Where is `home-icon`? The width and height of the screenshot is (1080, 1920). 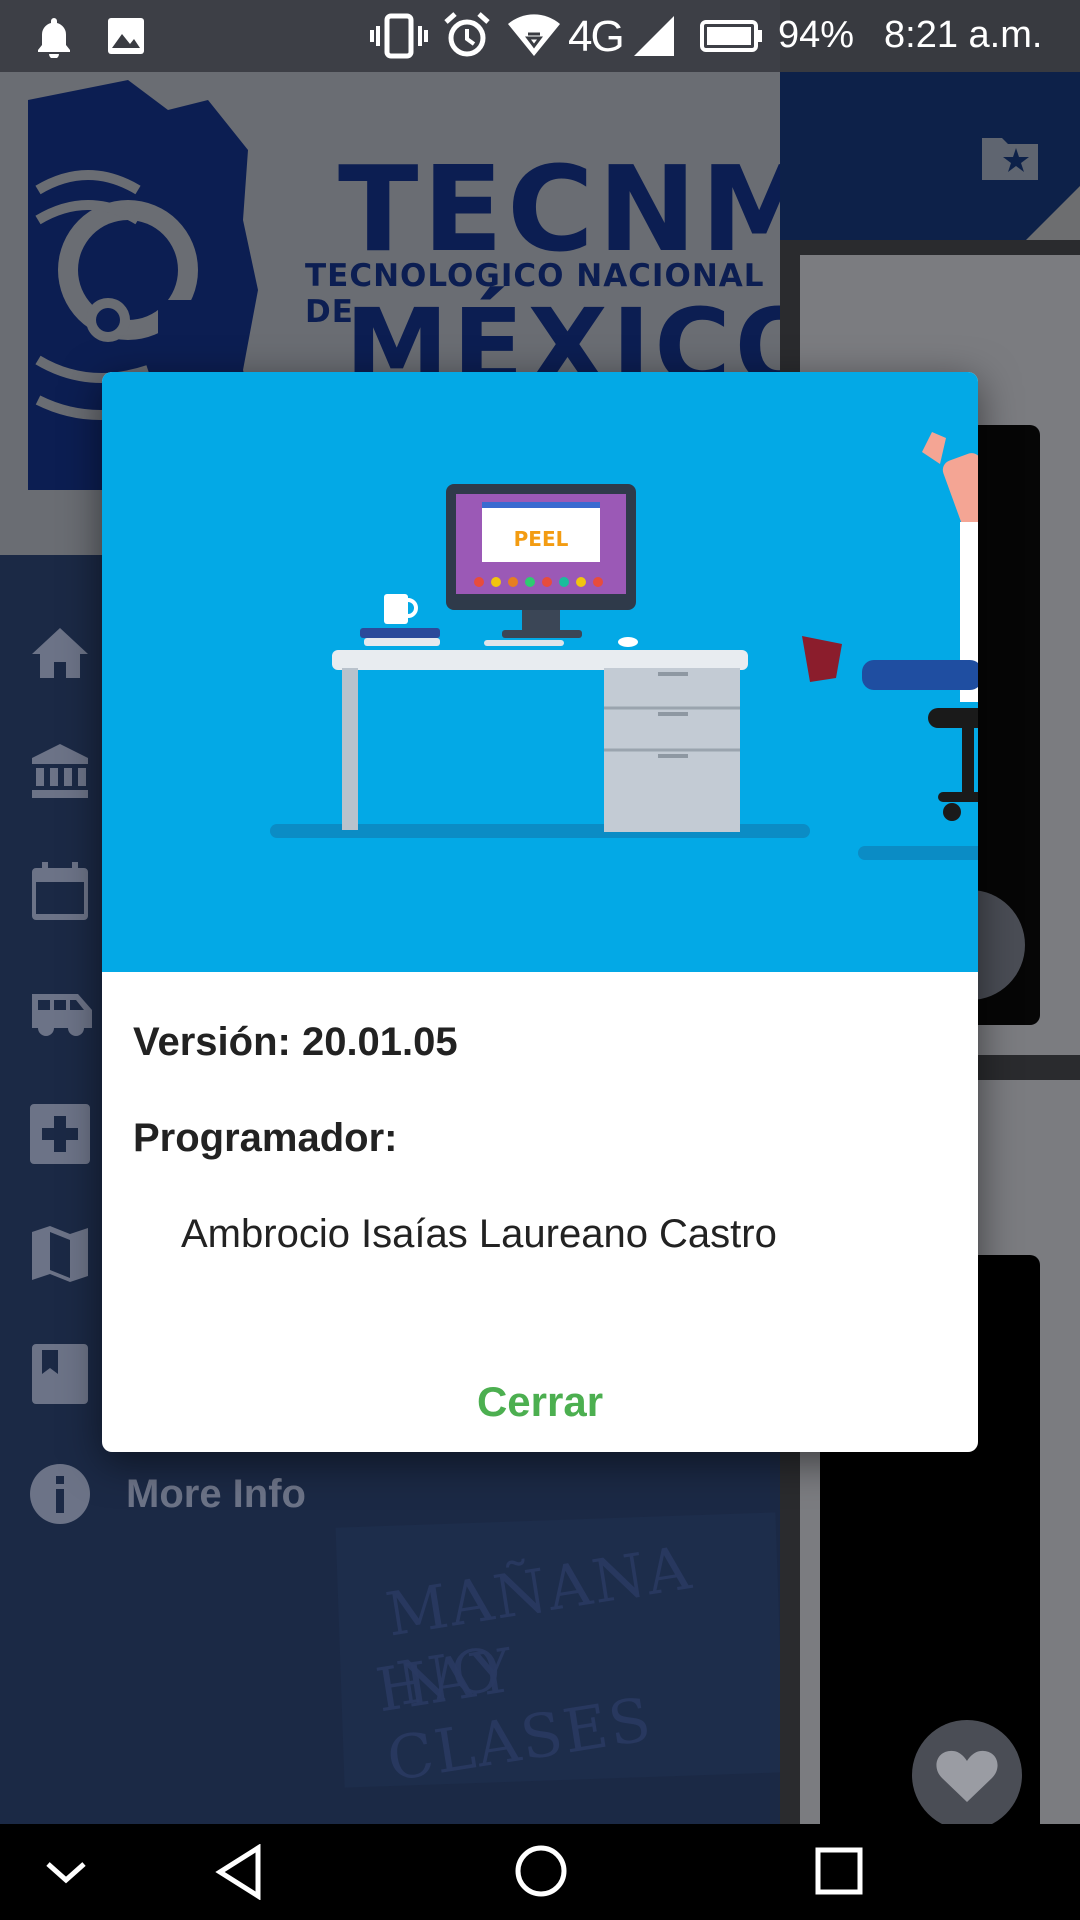
home-icon is located at coordinates (60, 654).